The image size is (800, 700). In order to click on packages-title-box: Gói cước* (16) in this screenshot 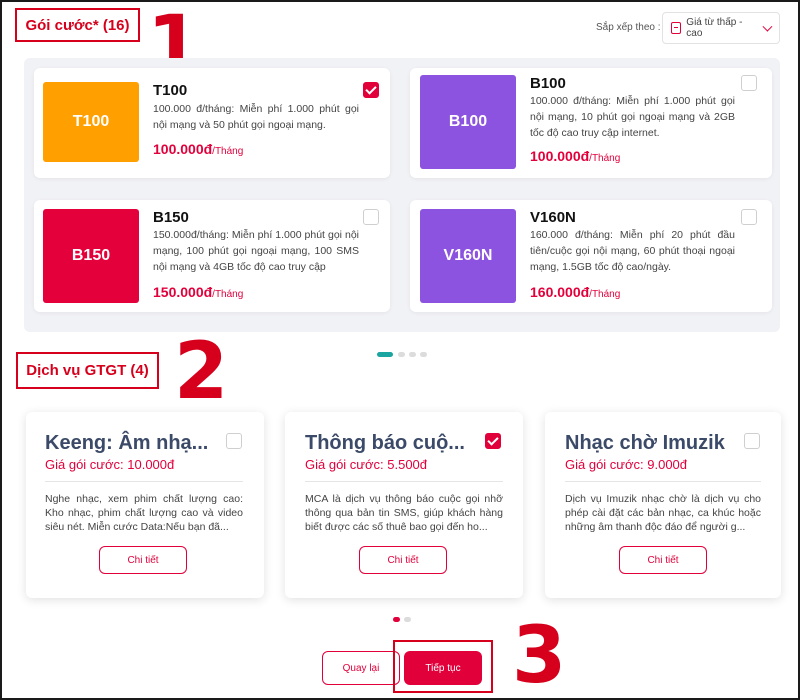, I will do `click(77, 25)`.